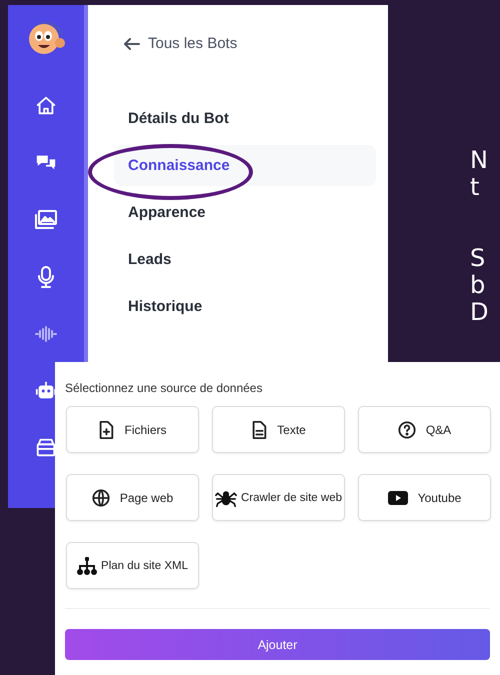 The image size is (500, 675). Describe the element at coordinates (278, 429) in the screenshot. I see `source-option: Texte` at that location.